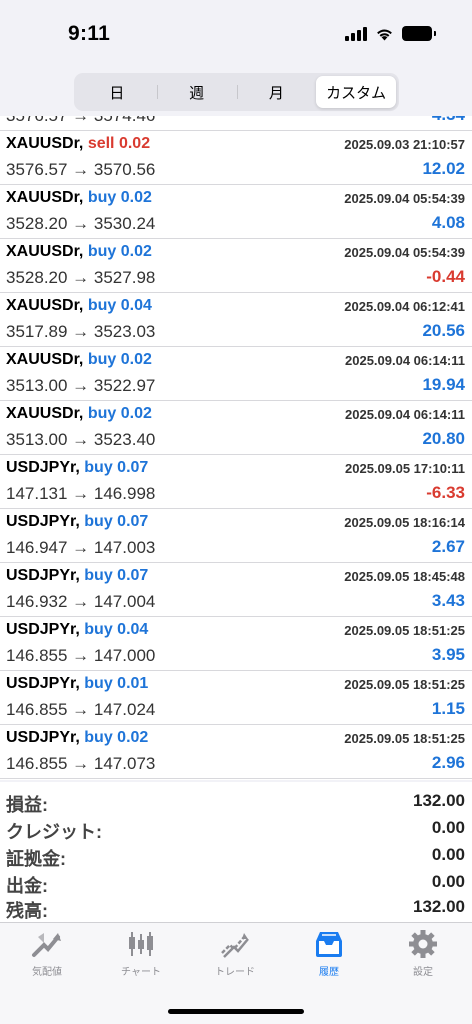  Describe the element at coordinates (81, 439) in the screenshot. I see `deal-prices: 3513.00 → 3523.40` at that location.